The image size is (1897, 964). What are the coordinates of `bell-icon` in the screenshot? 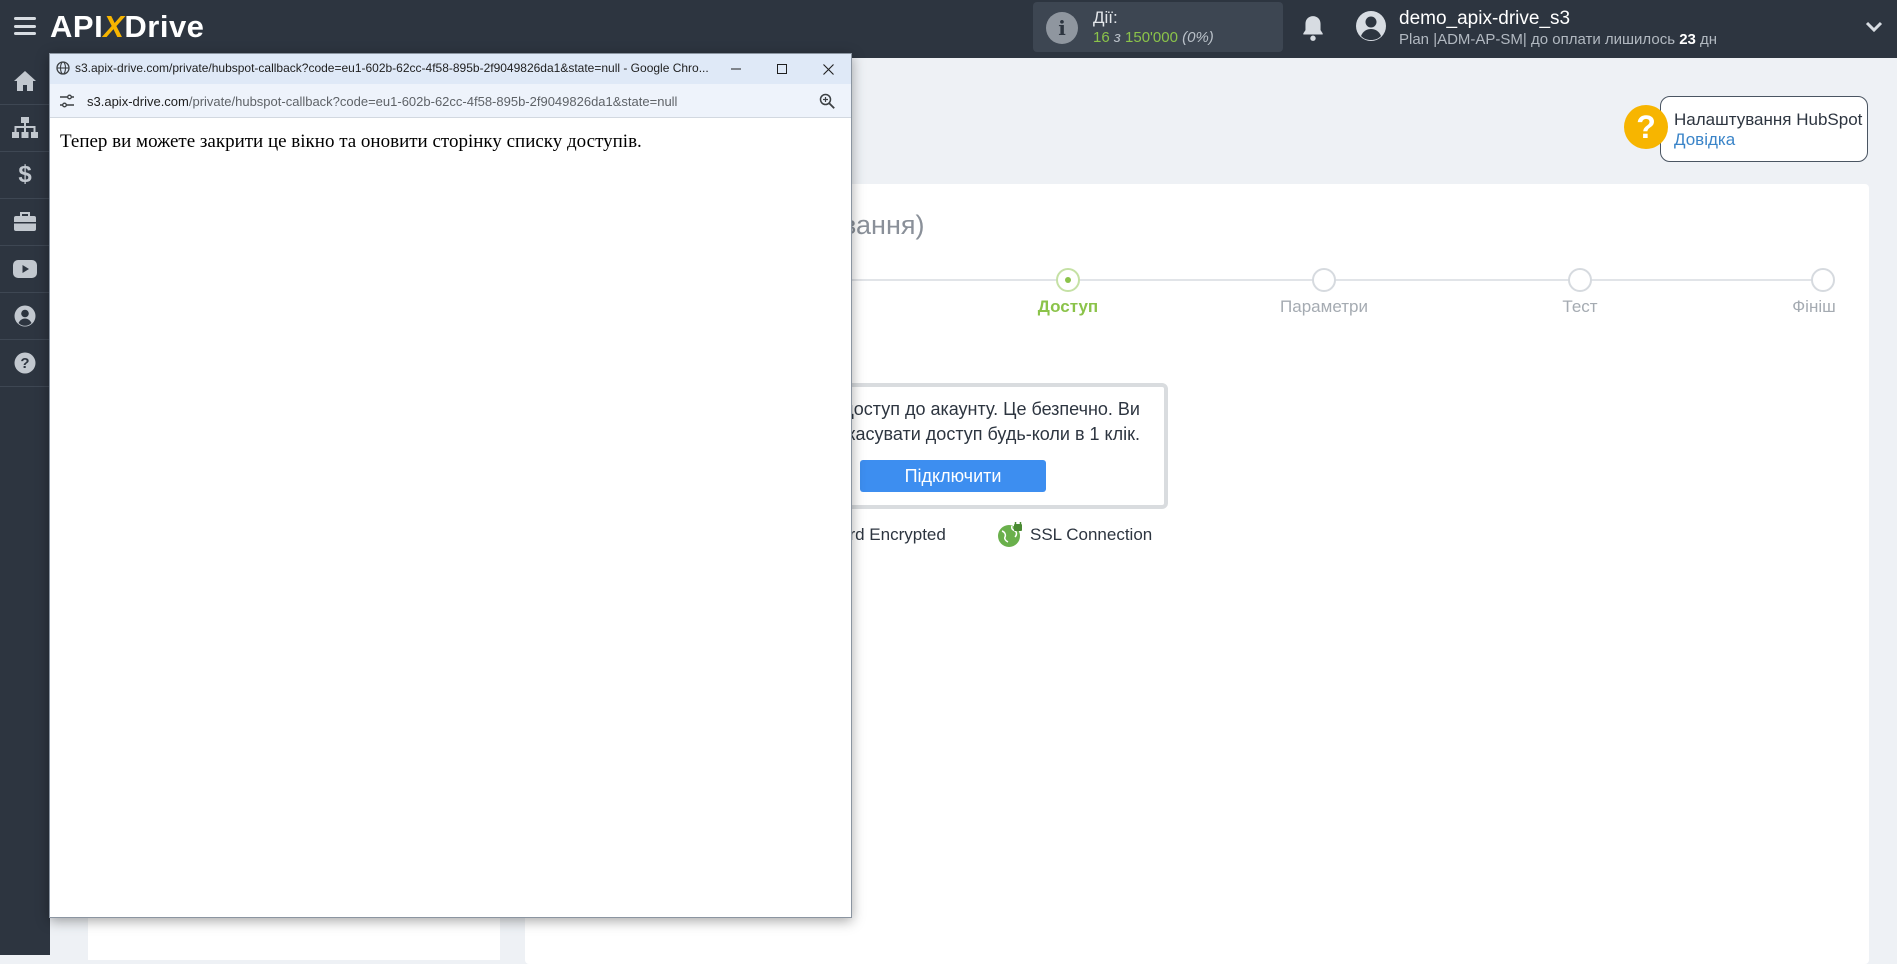 It's located at (1313, 28).